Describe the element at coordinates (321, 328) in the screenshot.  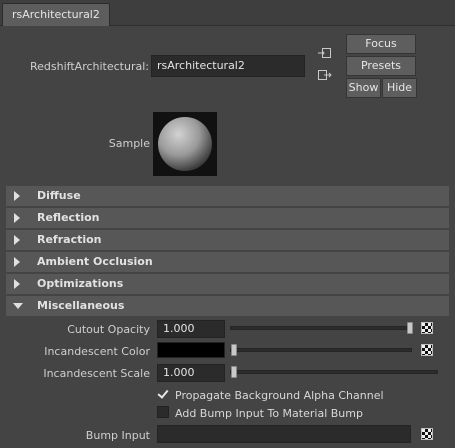
I see `cutout-opacity-slider-track` at that location.